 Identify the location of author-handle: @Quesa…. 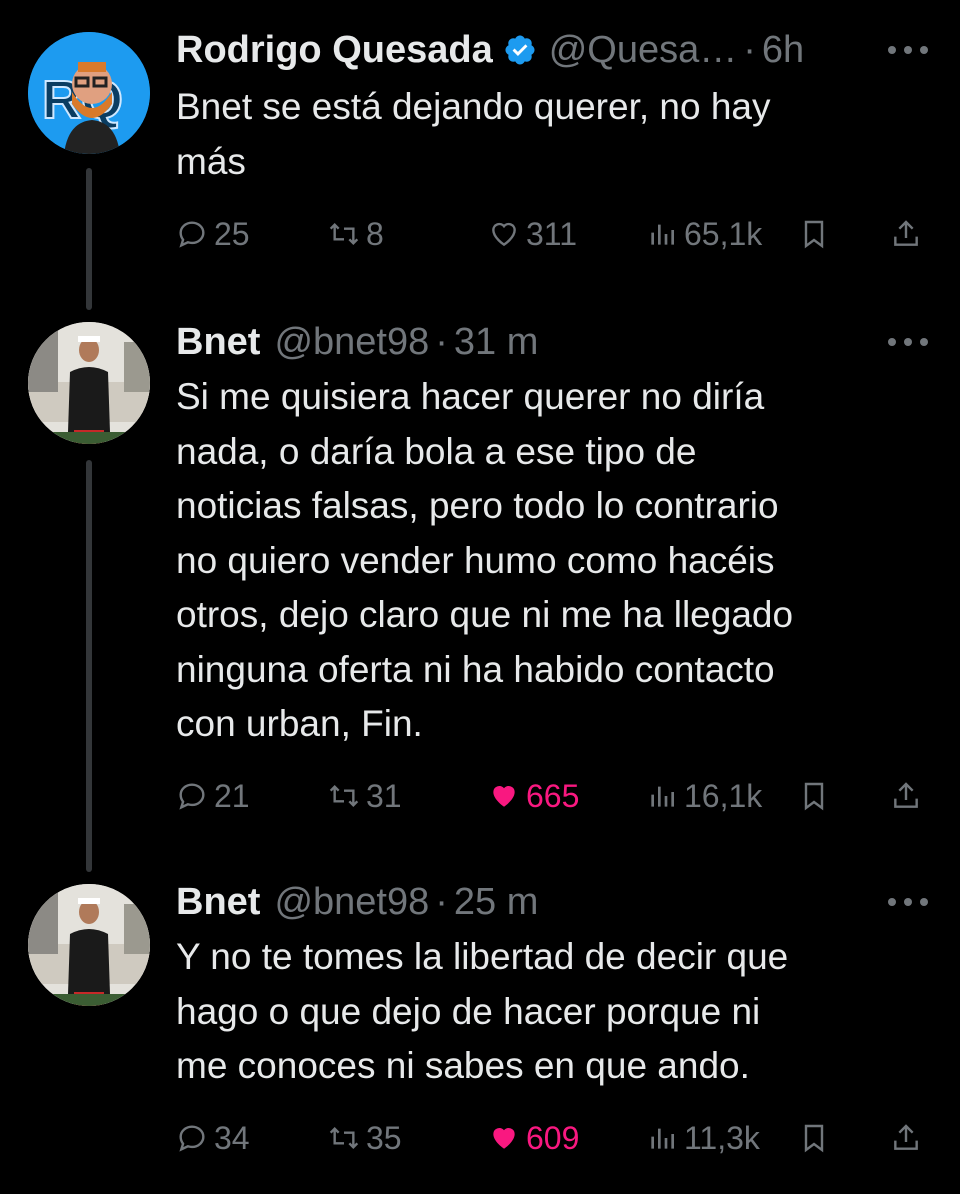
(643, 50).